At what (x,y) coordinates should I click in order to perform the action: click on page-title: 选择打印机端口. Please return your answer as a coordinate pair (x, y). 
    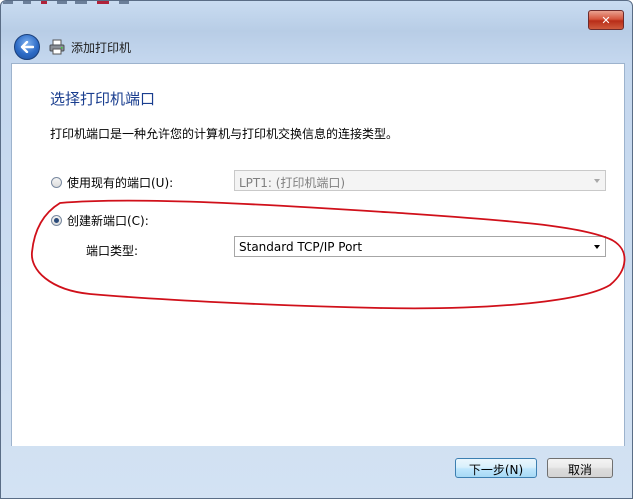
    Looking at the image, I should click on (103, 99).